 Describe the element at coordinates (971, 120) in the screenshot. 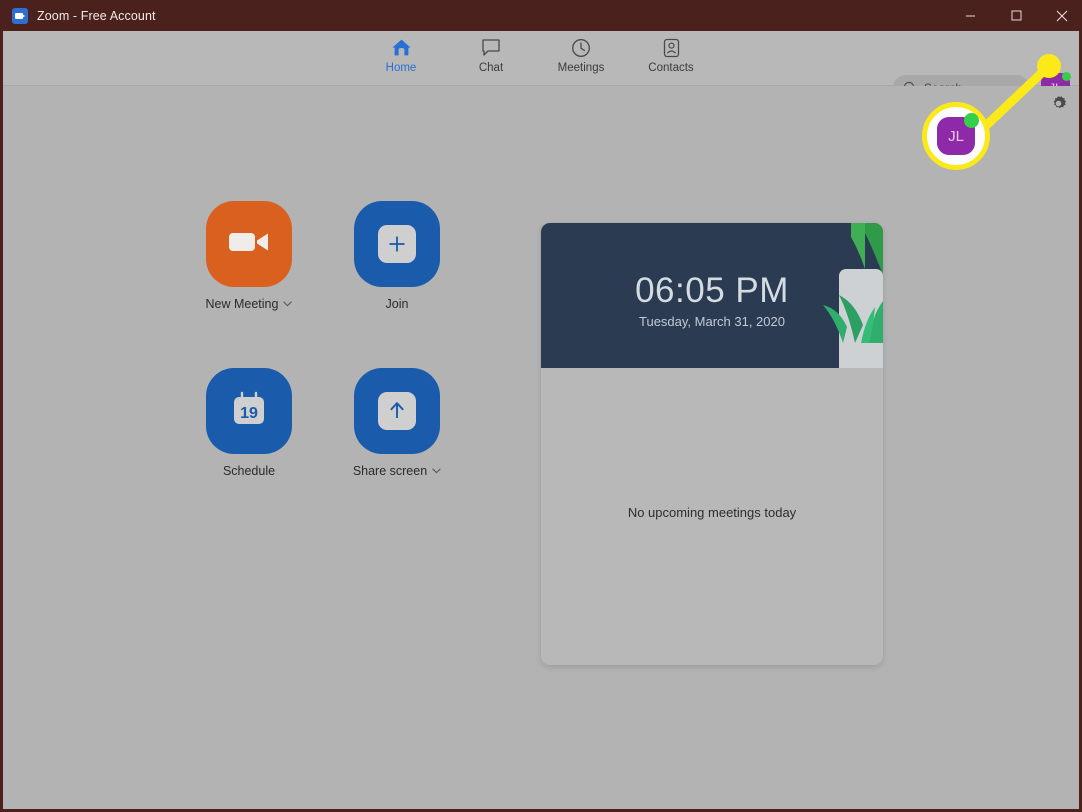

I see `callout-status-badge` at that location.